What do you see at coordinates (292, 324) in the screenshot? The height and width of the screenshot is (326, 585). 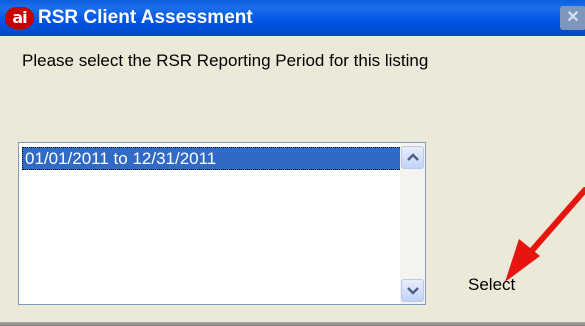 I see `window-bottom-edge` at bounding box center [292, 324].